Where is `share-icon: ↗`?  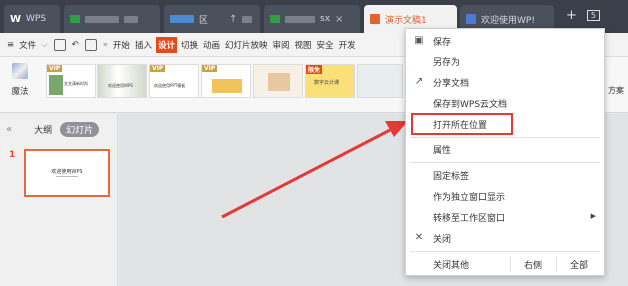
share-icon: ↗ is located at coordinates (419, 81).